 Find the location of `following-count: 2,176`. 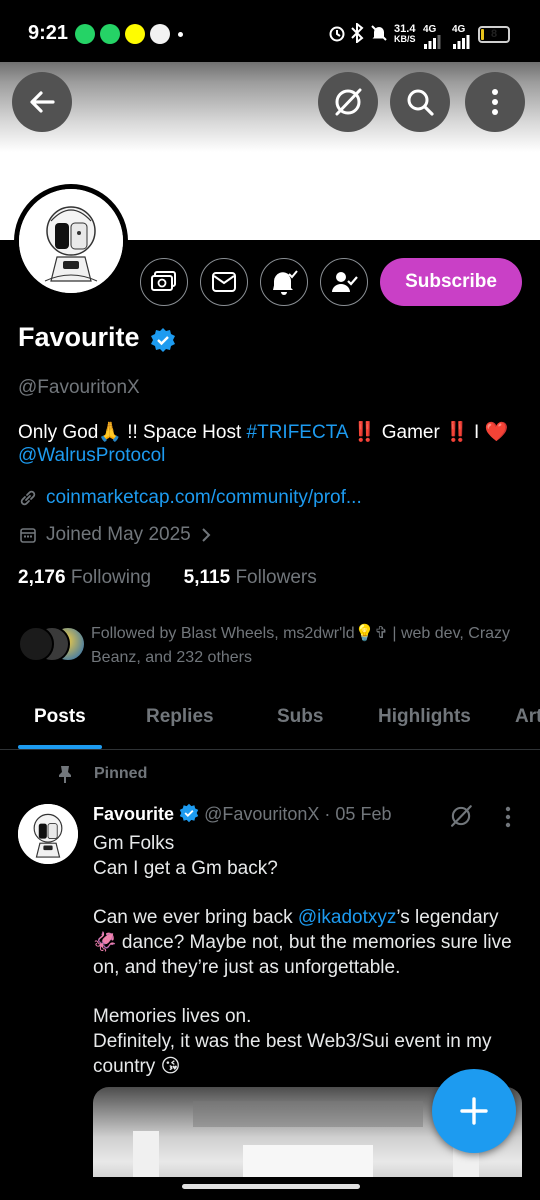

following-count: 2,176 is located at coordinates (42, 577).